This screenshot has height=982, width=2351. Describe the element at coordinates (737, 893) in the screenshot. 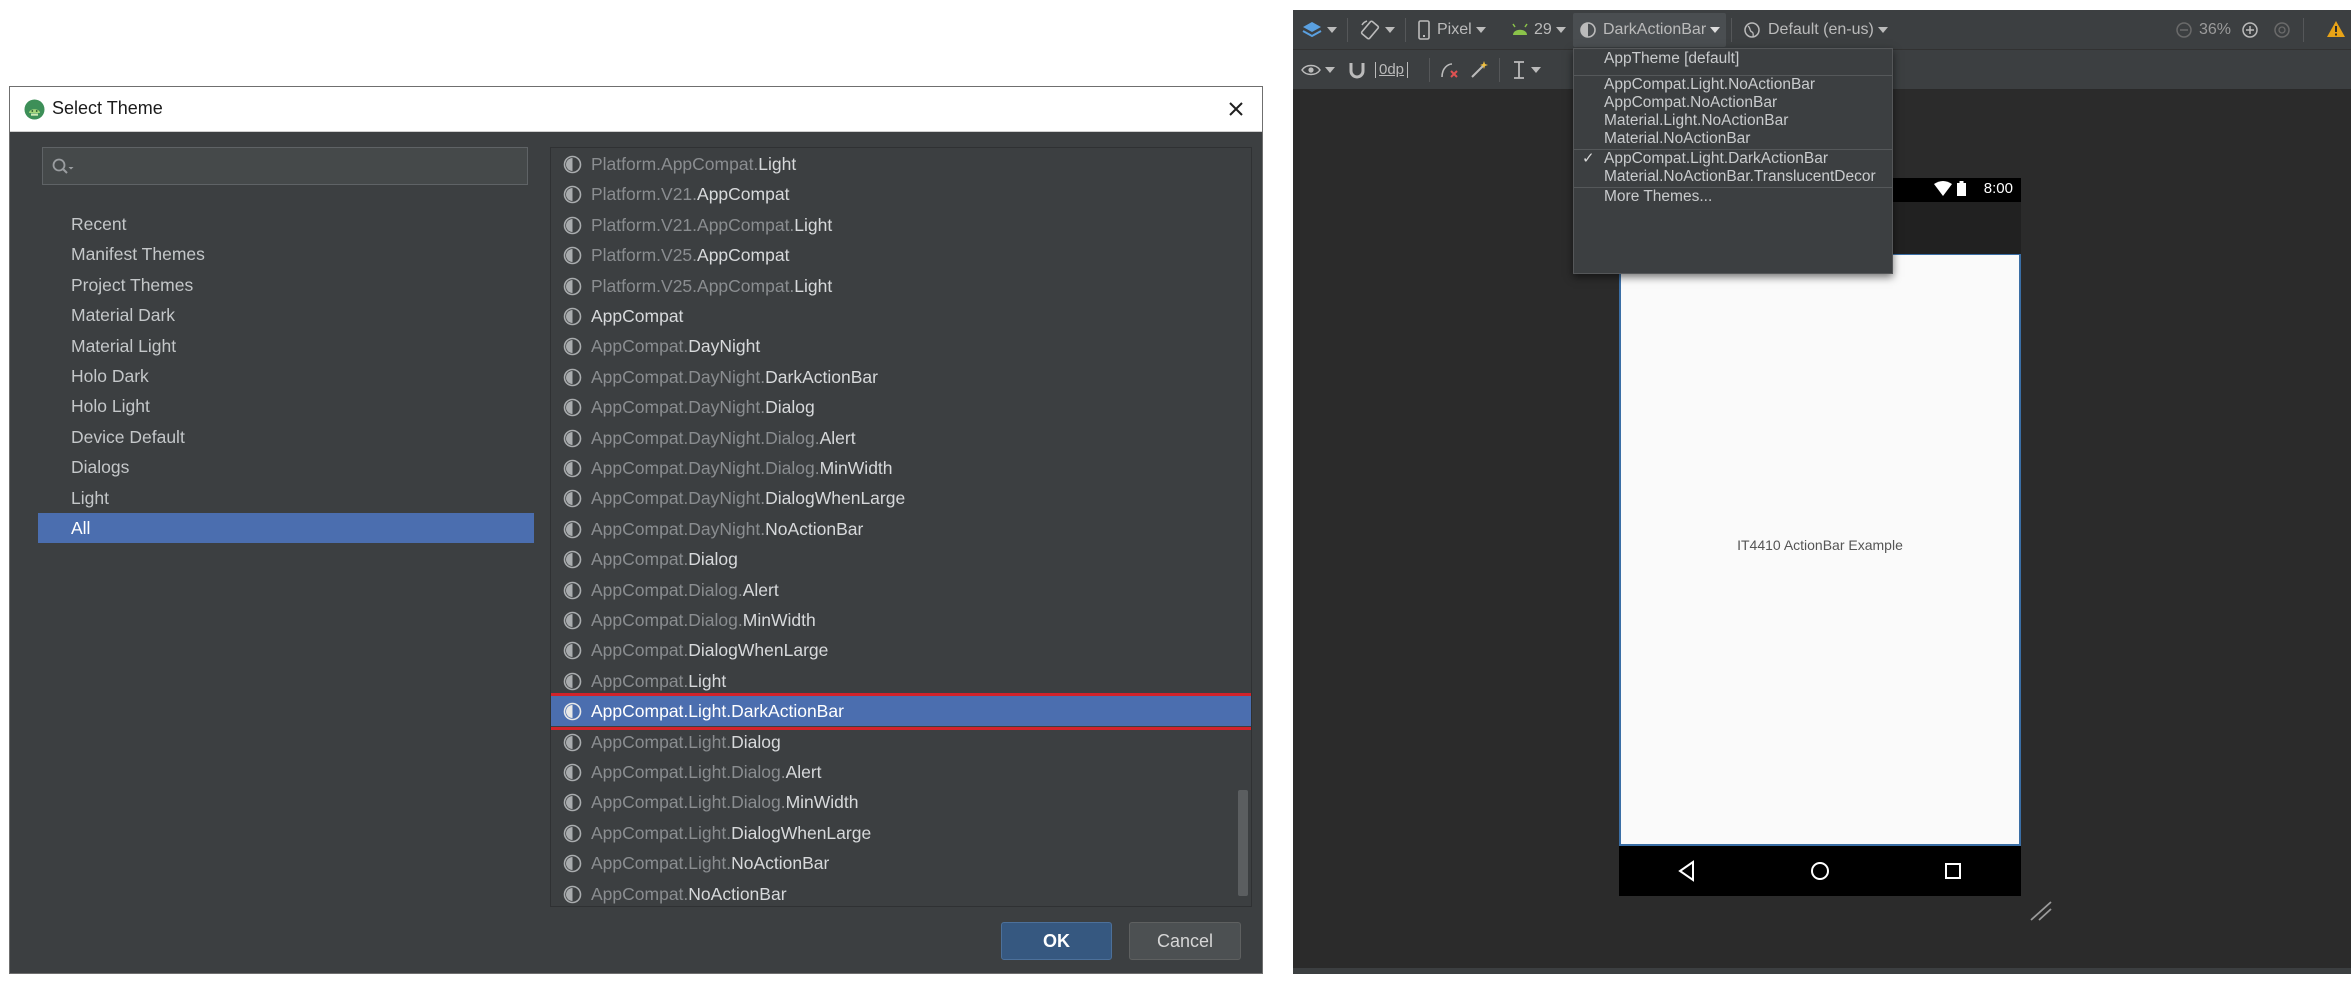

I see `theme-name: NoActionBar` at that location.